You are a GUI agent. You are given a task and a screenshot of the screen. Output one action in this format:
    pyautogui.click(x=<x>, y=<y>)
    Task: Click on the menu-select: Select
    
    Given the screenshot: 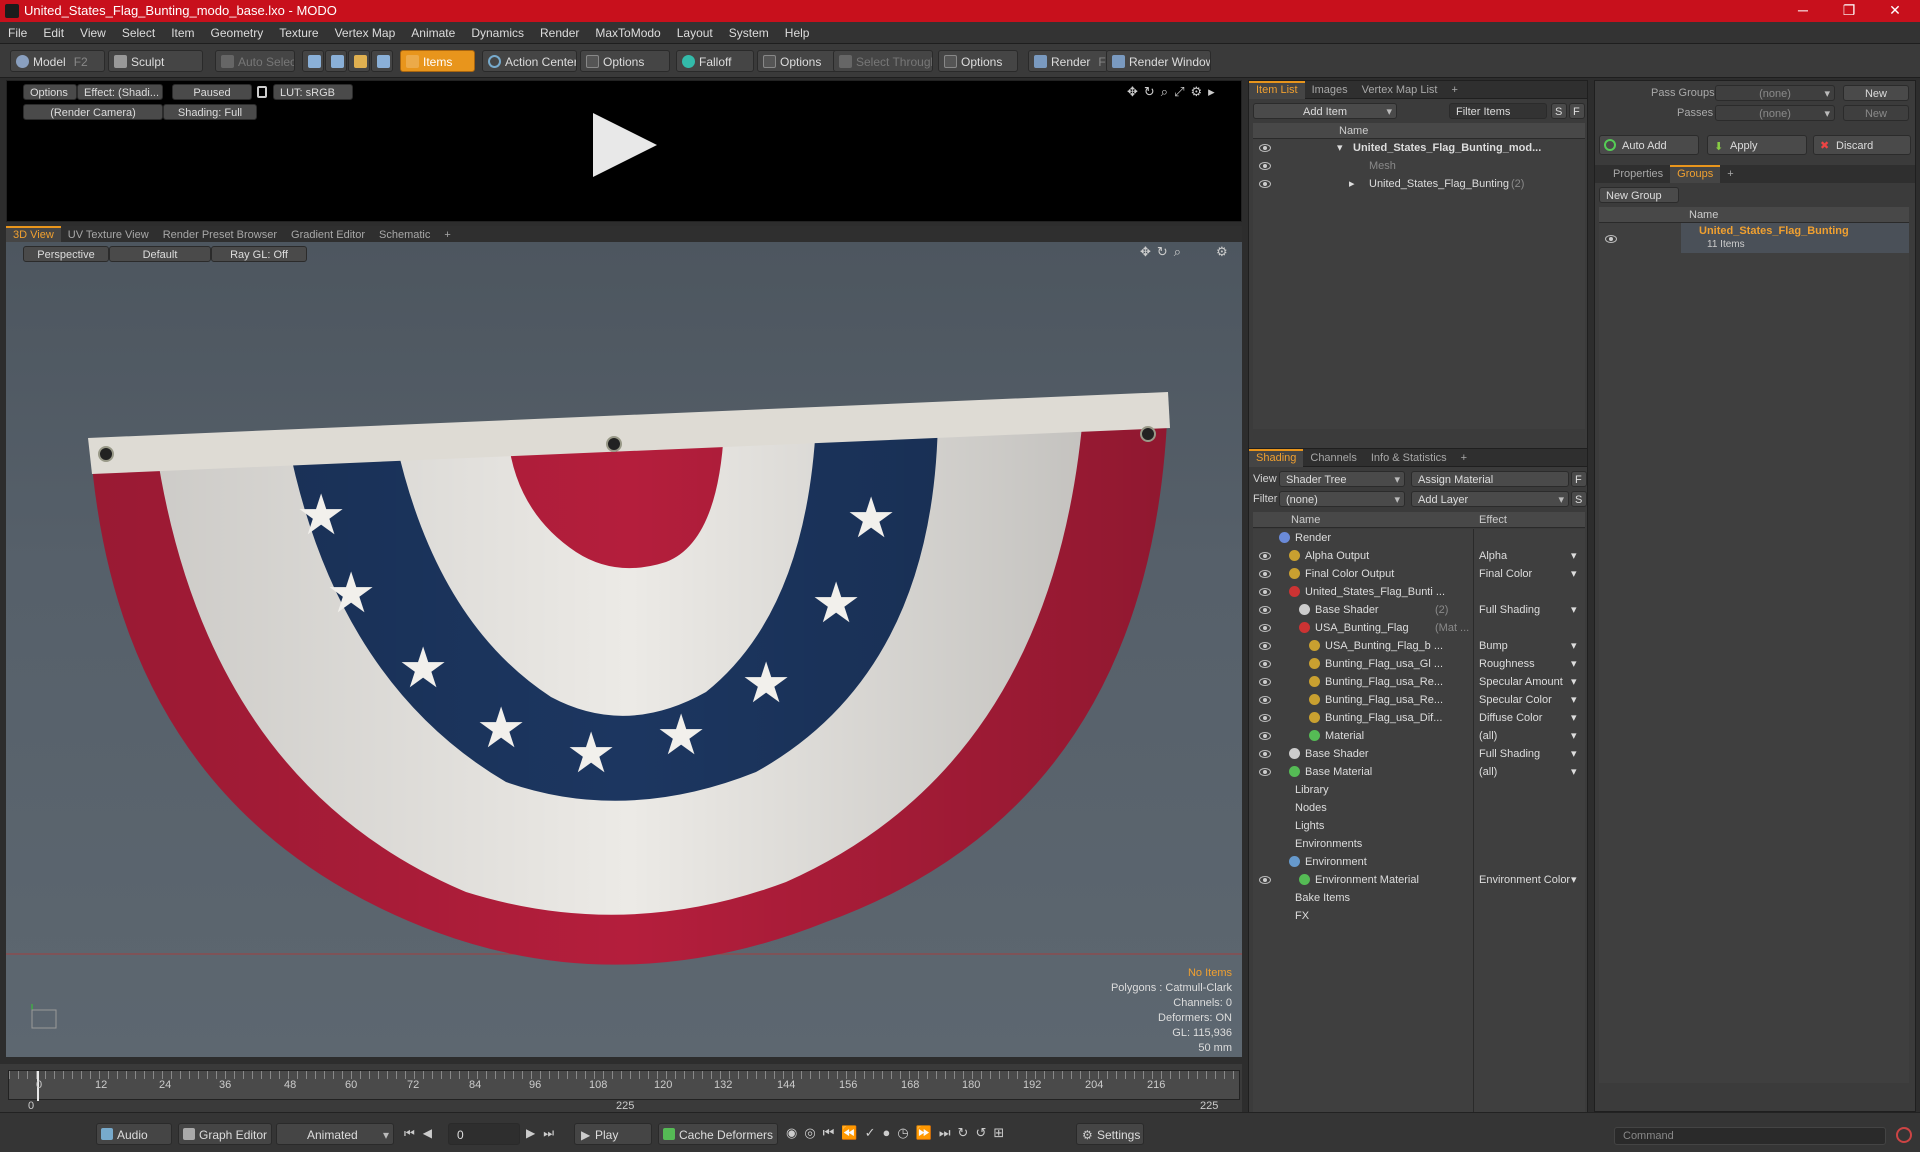 What is the action you would take?
    pyautogui.click(x=138, y=33)
    